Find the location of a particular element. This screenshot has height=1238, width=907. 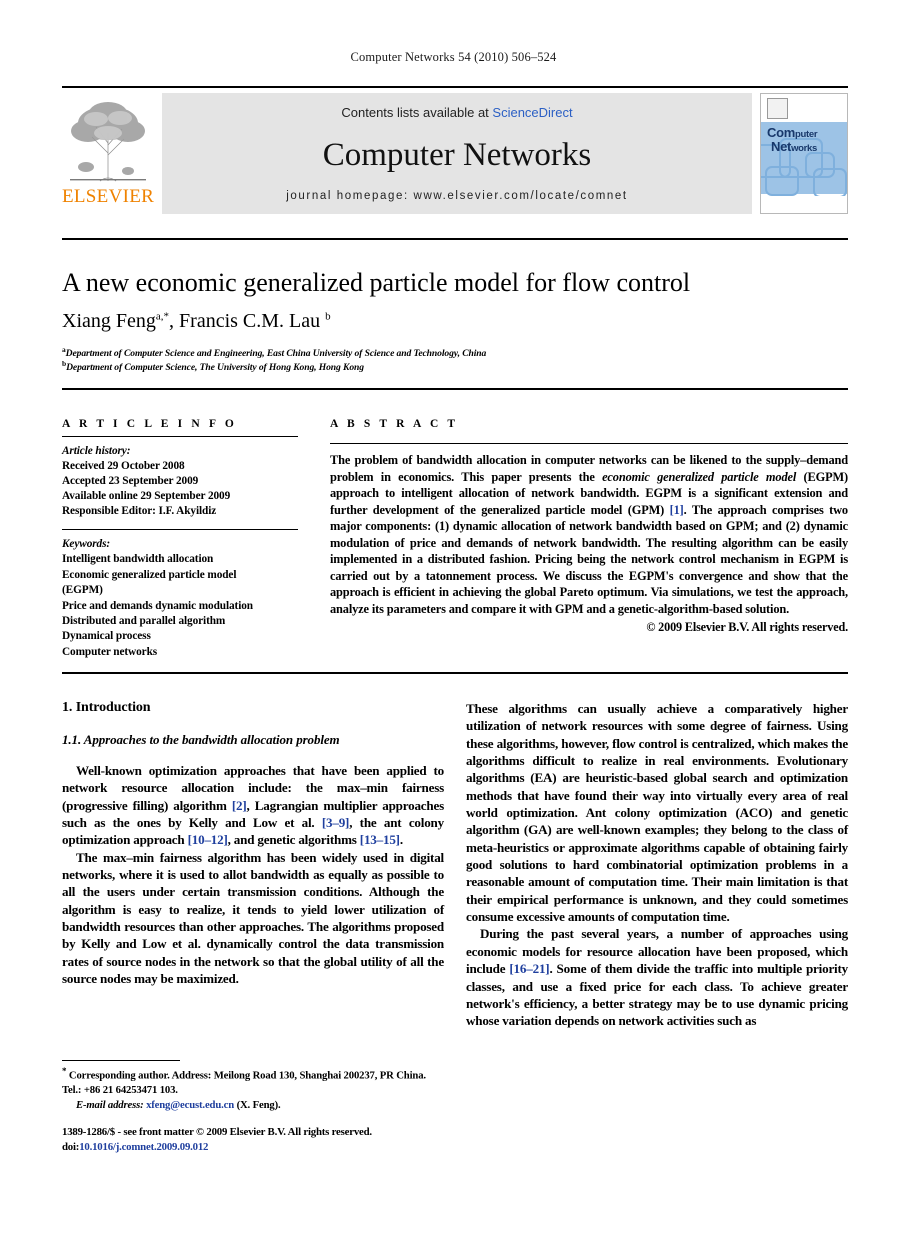

elsevier-logo: ELSEVIER is located at coordinates (108, 153).